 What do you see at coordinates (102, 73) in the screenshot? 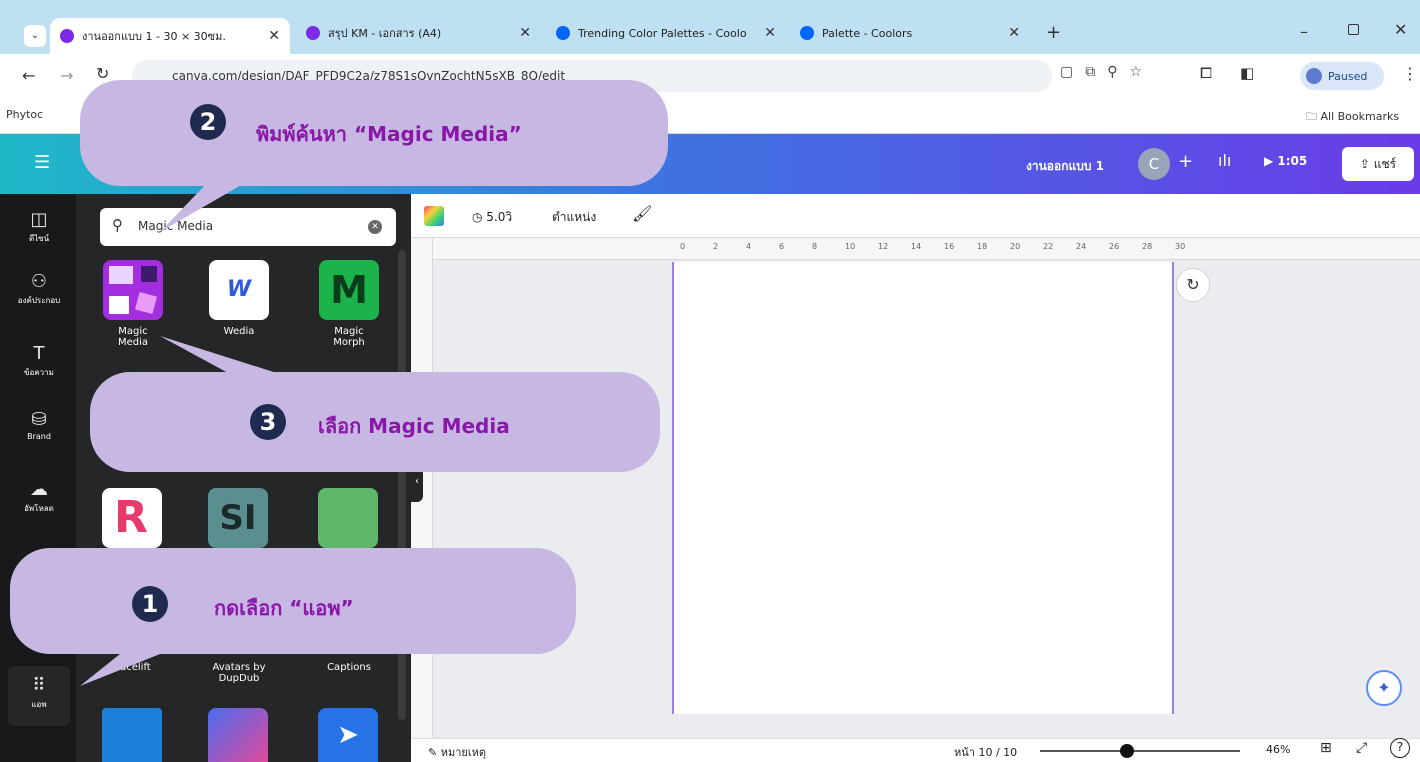
I see `reload-icon: ↻` at bounding box center [102, 73].